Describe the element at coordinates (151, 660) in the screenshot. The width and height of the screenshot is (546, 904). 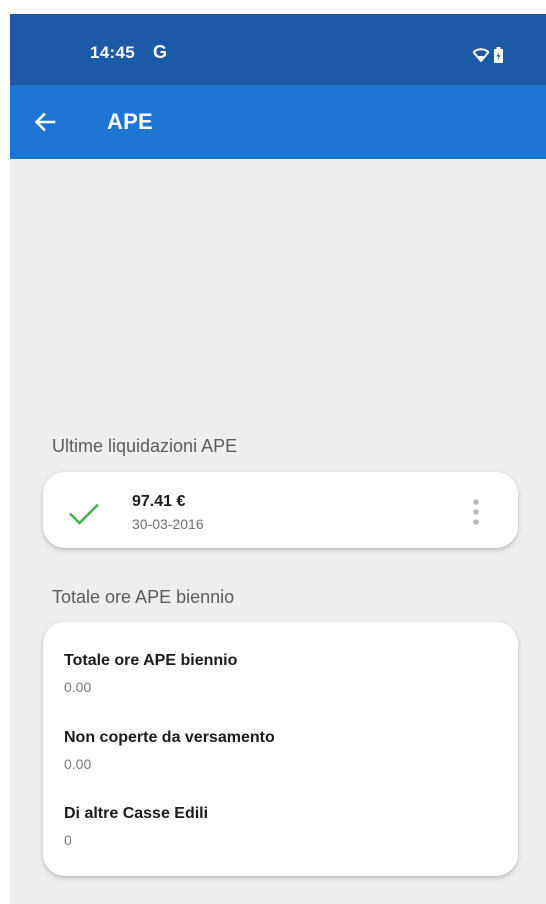
I see `stat-label-total-hours: Totale ore APE biennio` at that location.